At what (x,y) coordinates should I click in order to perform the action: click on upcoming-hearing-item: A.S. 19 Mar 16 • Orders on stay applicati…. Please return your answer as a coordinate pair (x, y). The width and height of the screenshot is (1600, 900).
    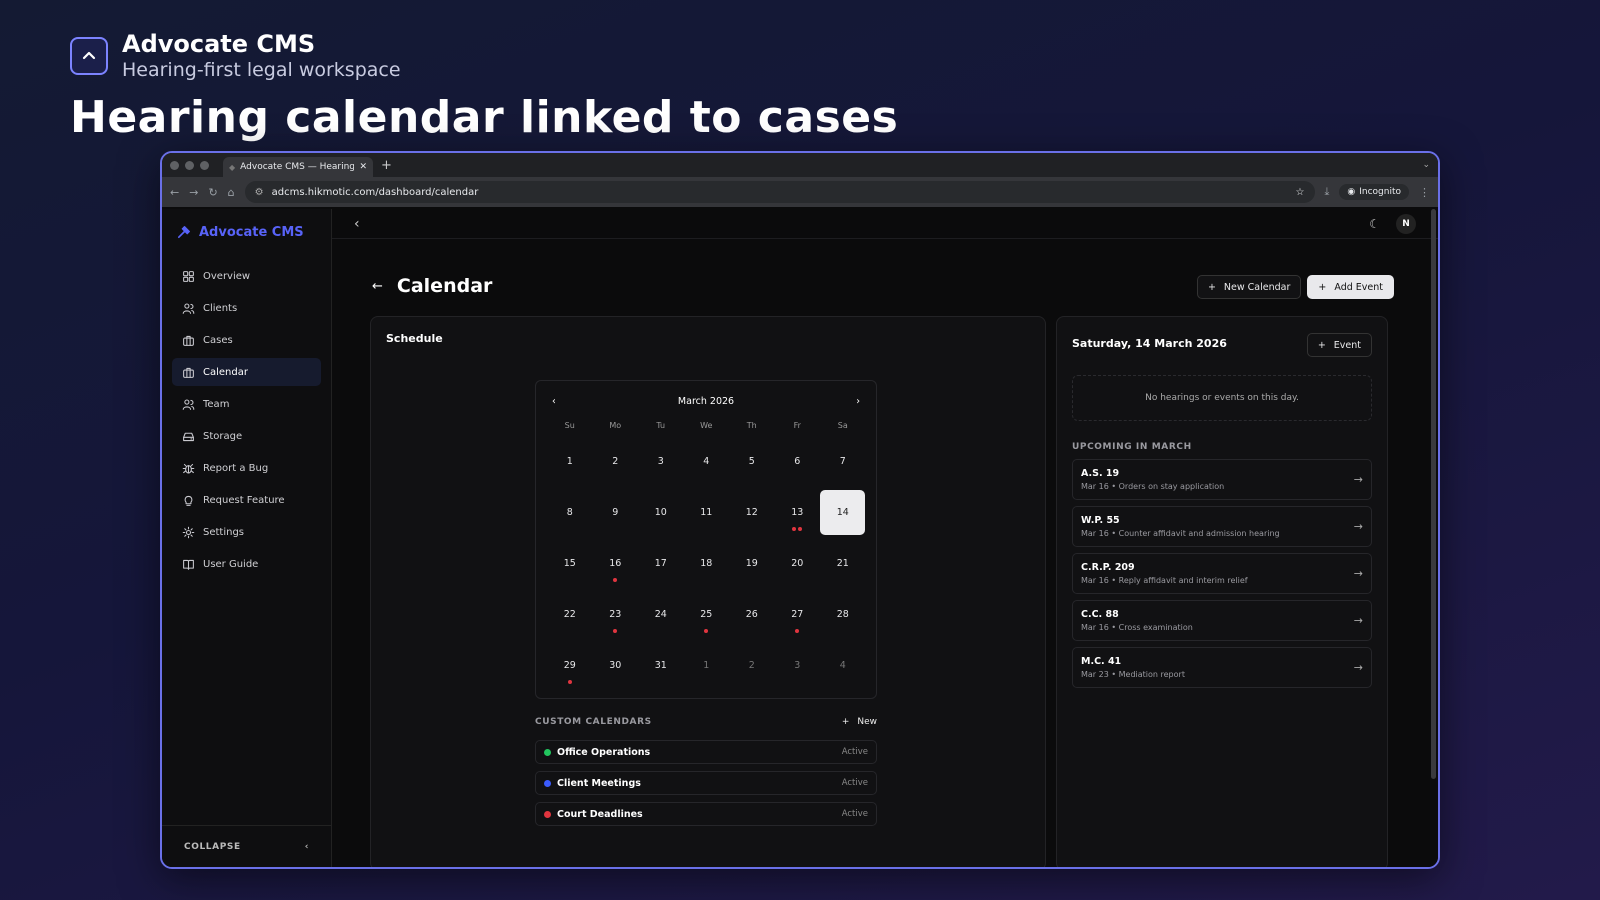
    Looking at the image, I should click on (1222, 479).